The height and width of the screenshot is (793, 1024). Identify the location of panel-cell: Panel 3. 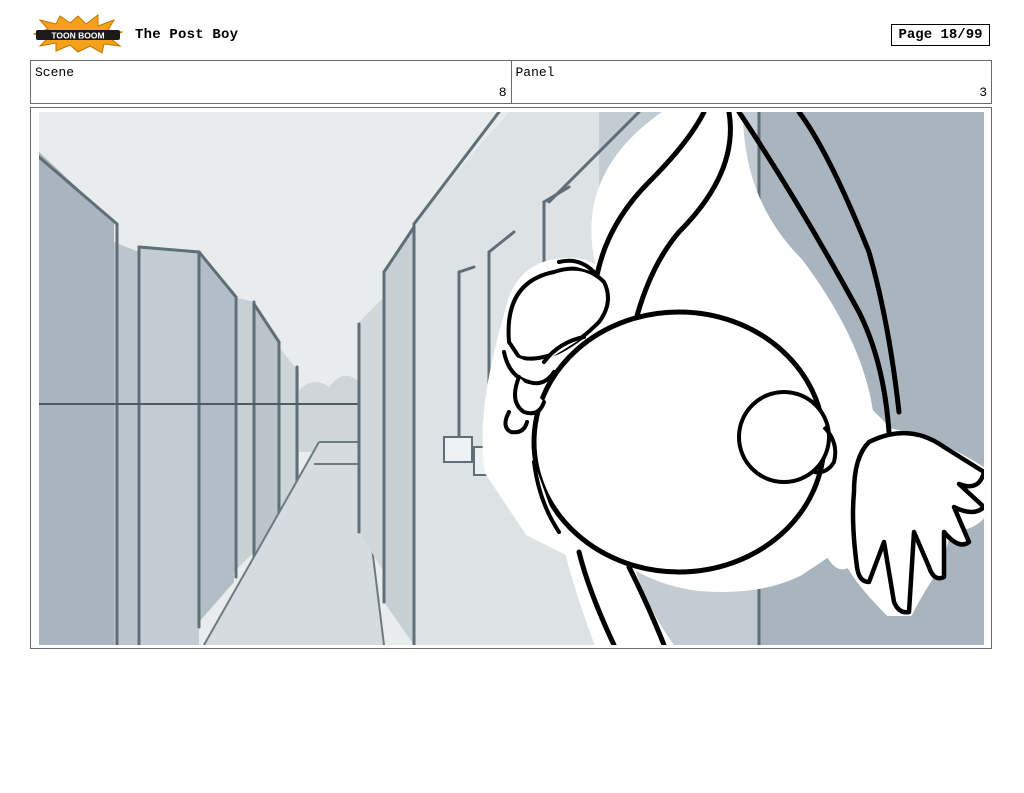
(751, 82).